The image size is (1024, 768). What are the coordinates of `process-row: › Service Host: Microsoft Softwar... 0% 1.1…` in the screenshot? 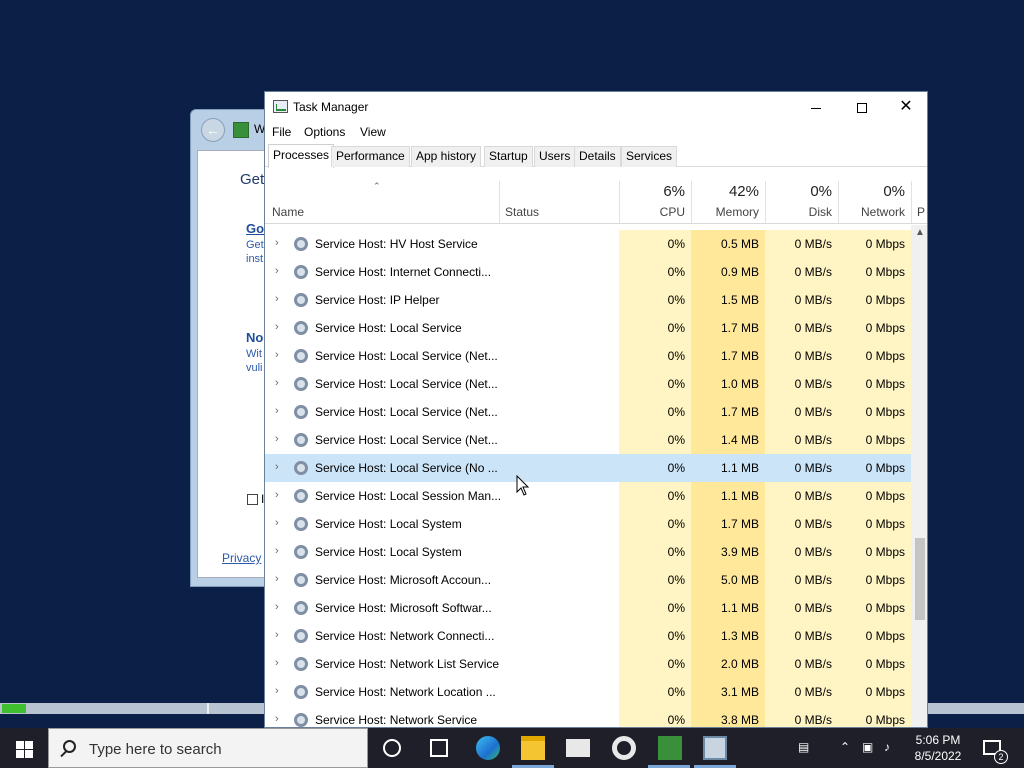 It's located at (588, 608).